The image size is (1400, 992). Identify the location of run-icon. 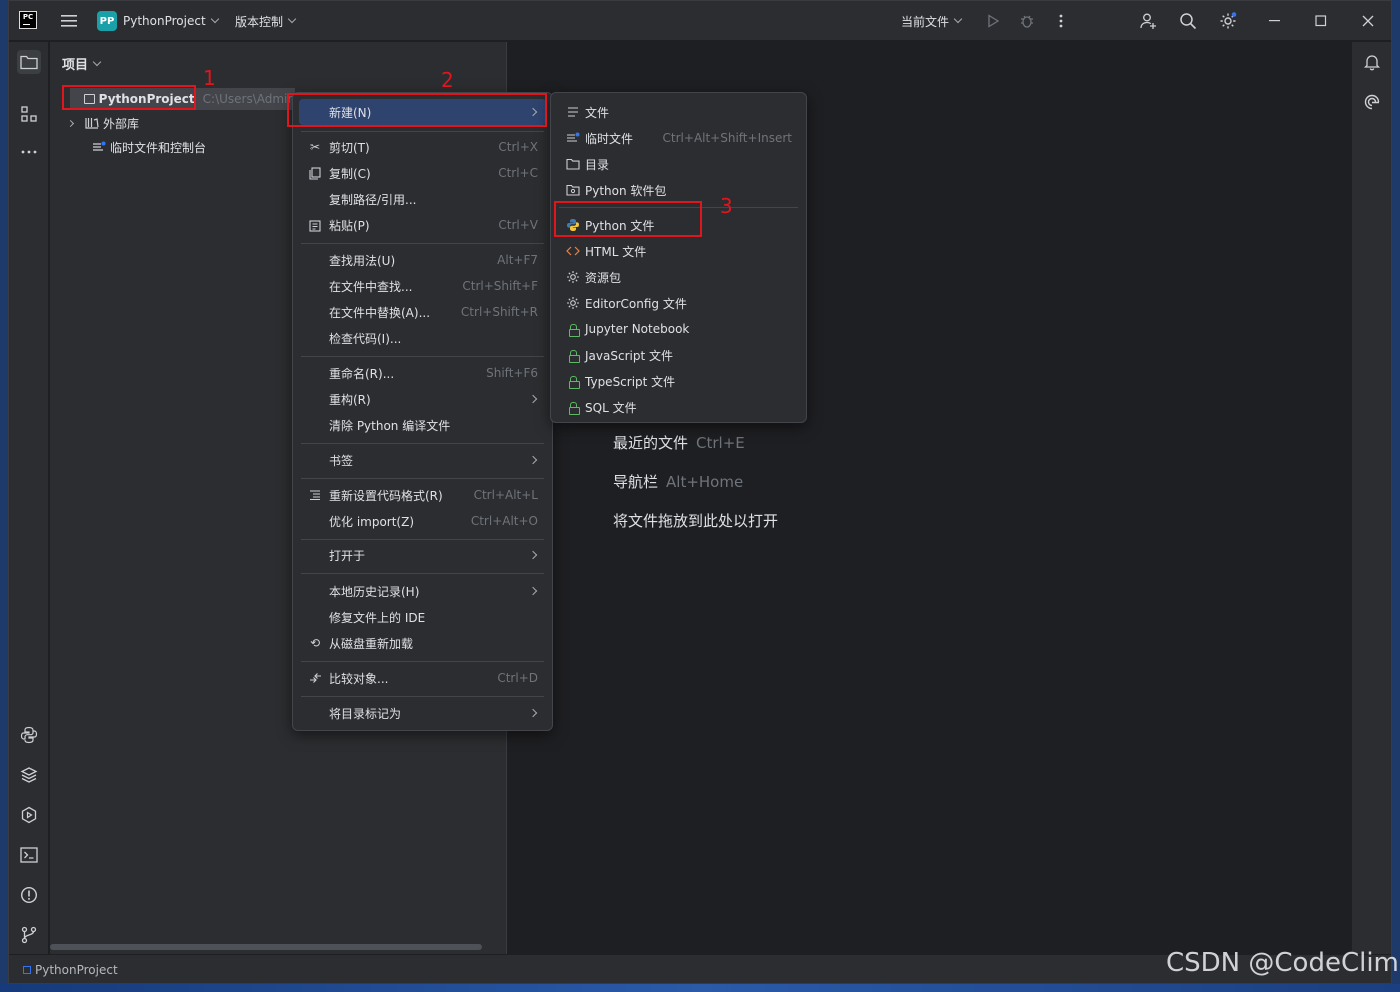
(993, 21).